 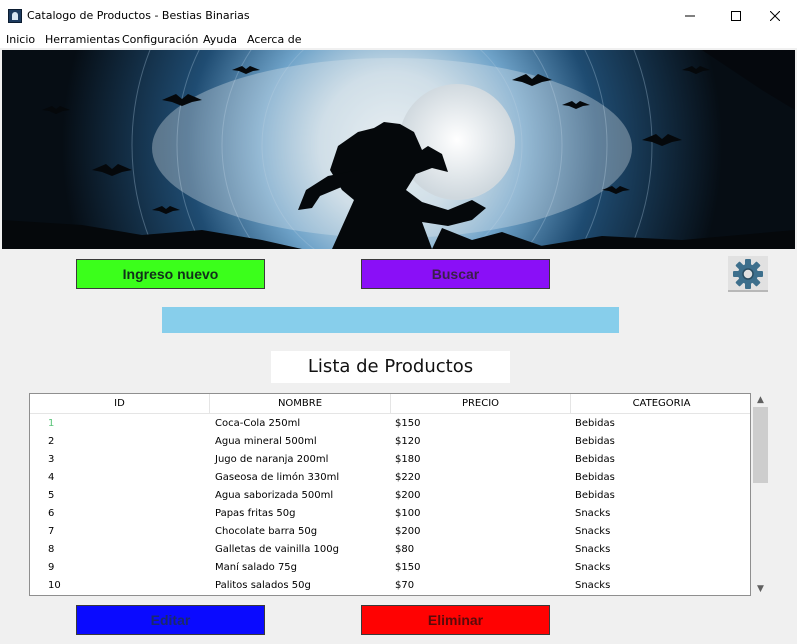 What do you see at coordinates (455, 620) in the screenshot?
I see `eliminar-button: Eliminar` at bounding box center [455, 620].